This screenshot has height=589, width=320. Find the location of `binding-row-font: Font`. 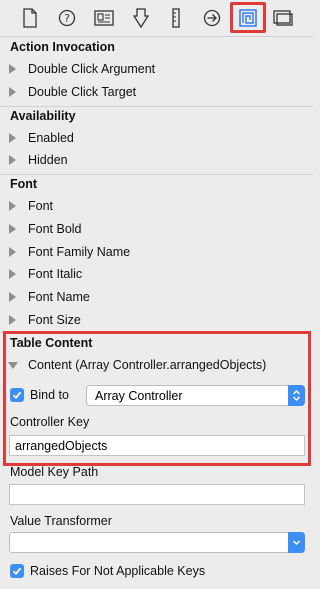

binding-row-font: Font is located at coordinates (31, 206).